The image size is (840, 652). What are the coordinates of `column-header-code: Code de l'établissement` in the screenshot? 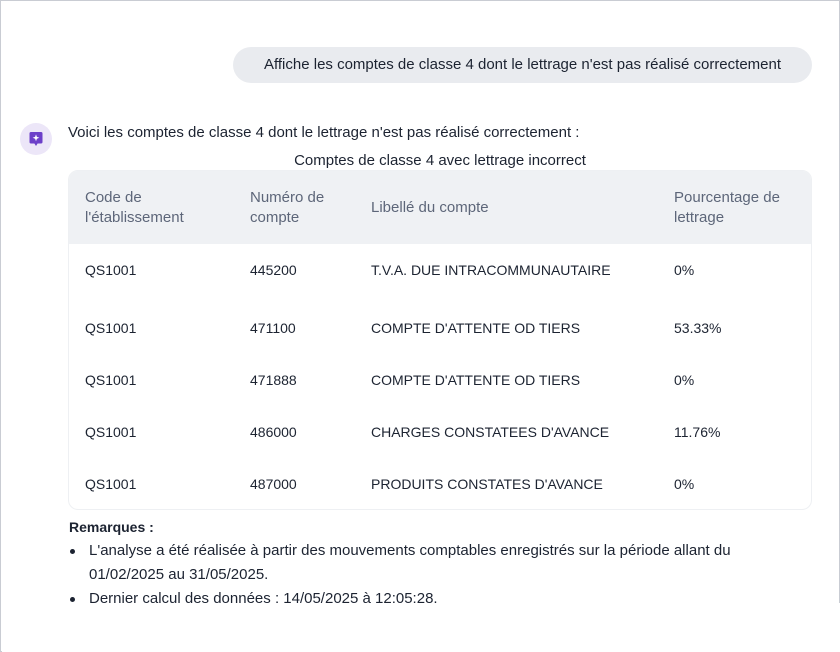 It's located at (134, 207).